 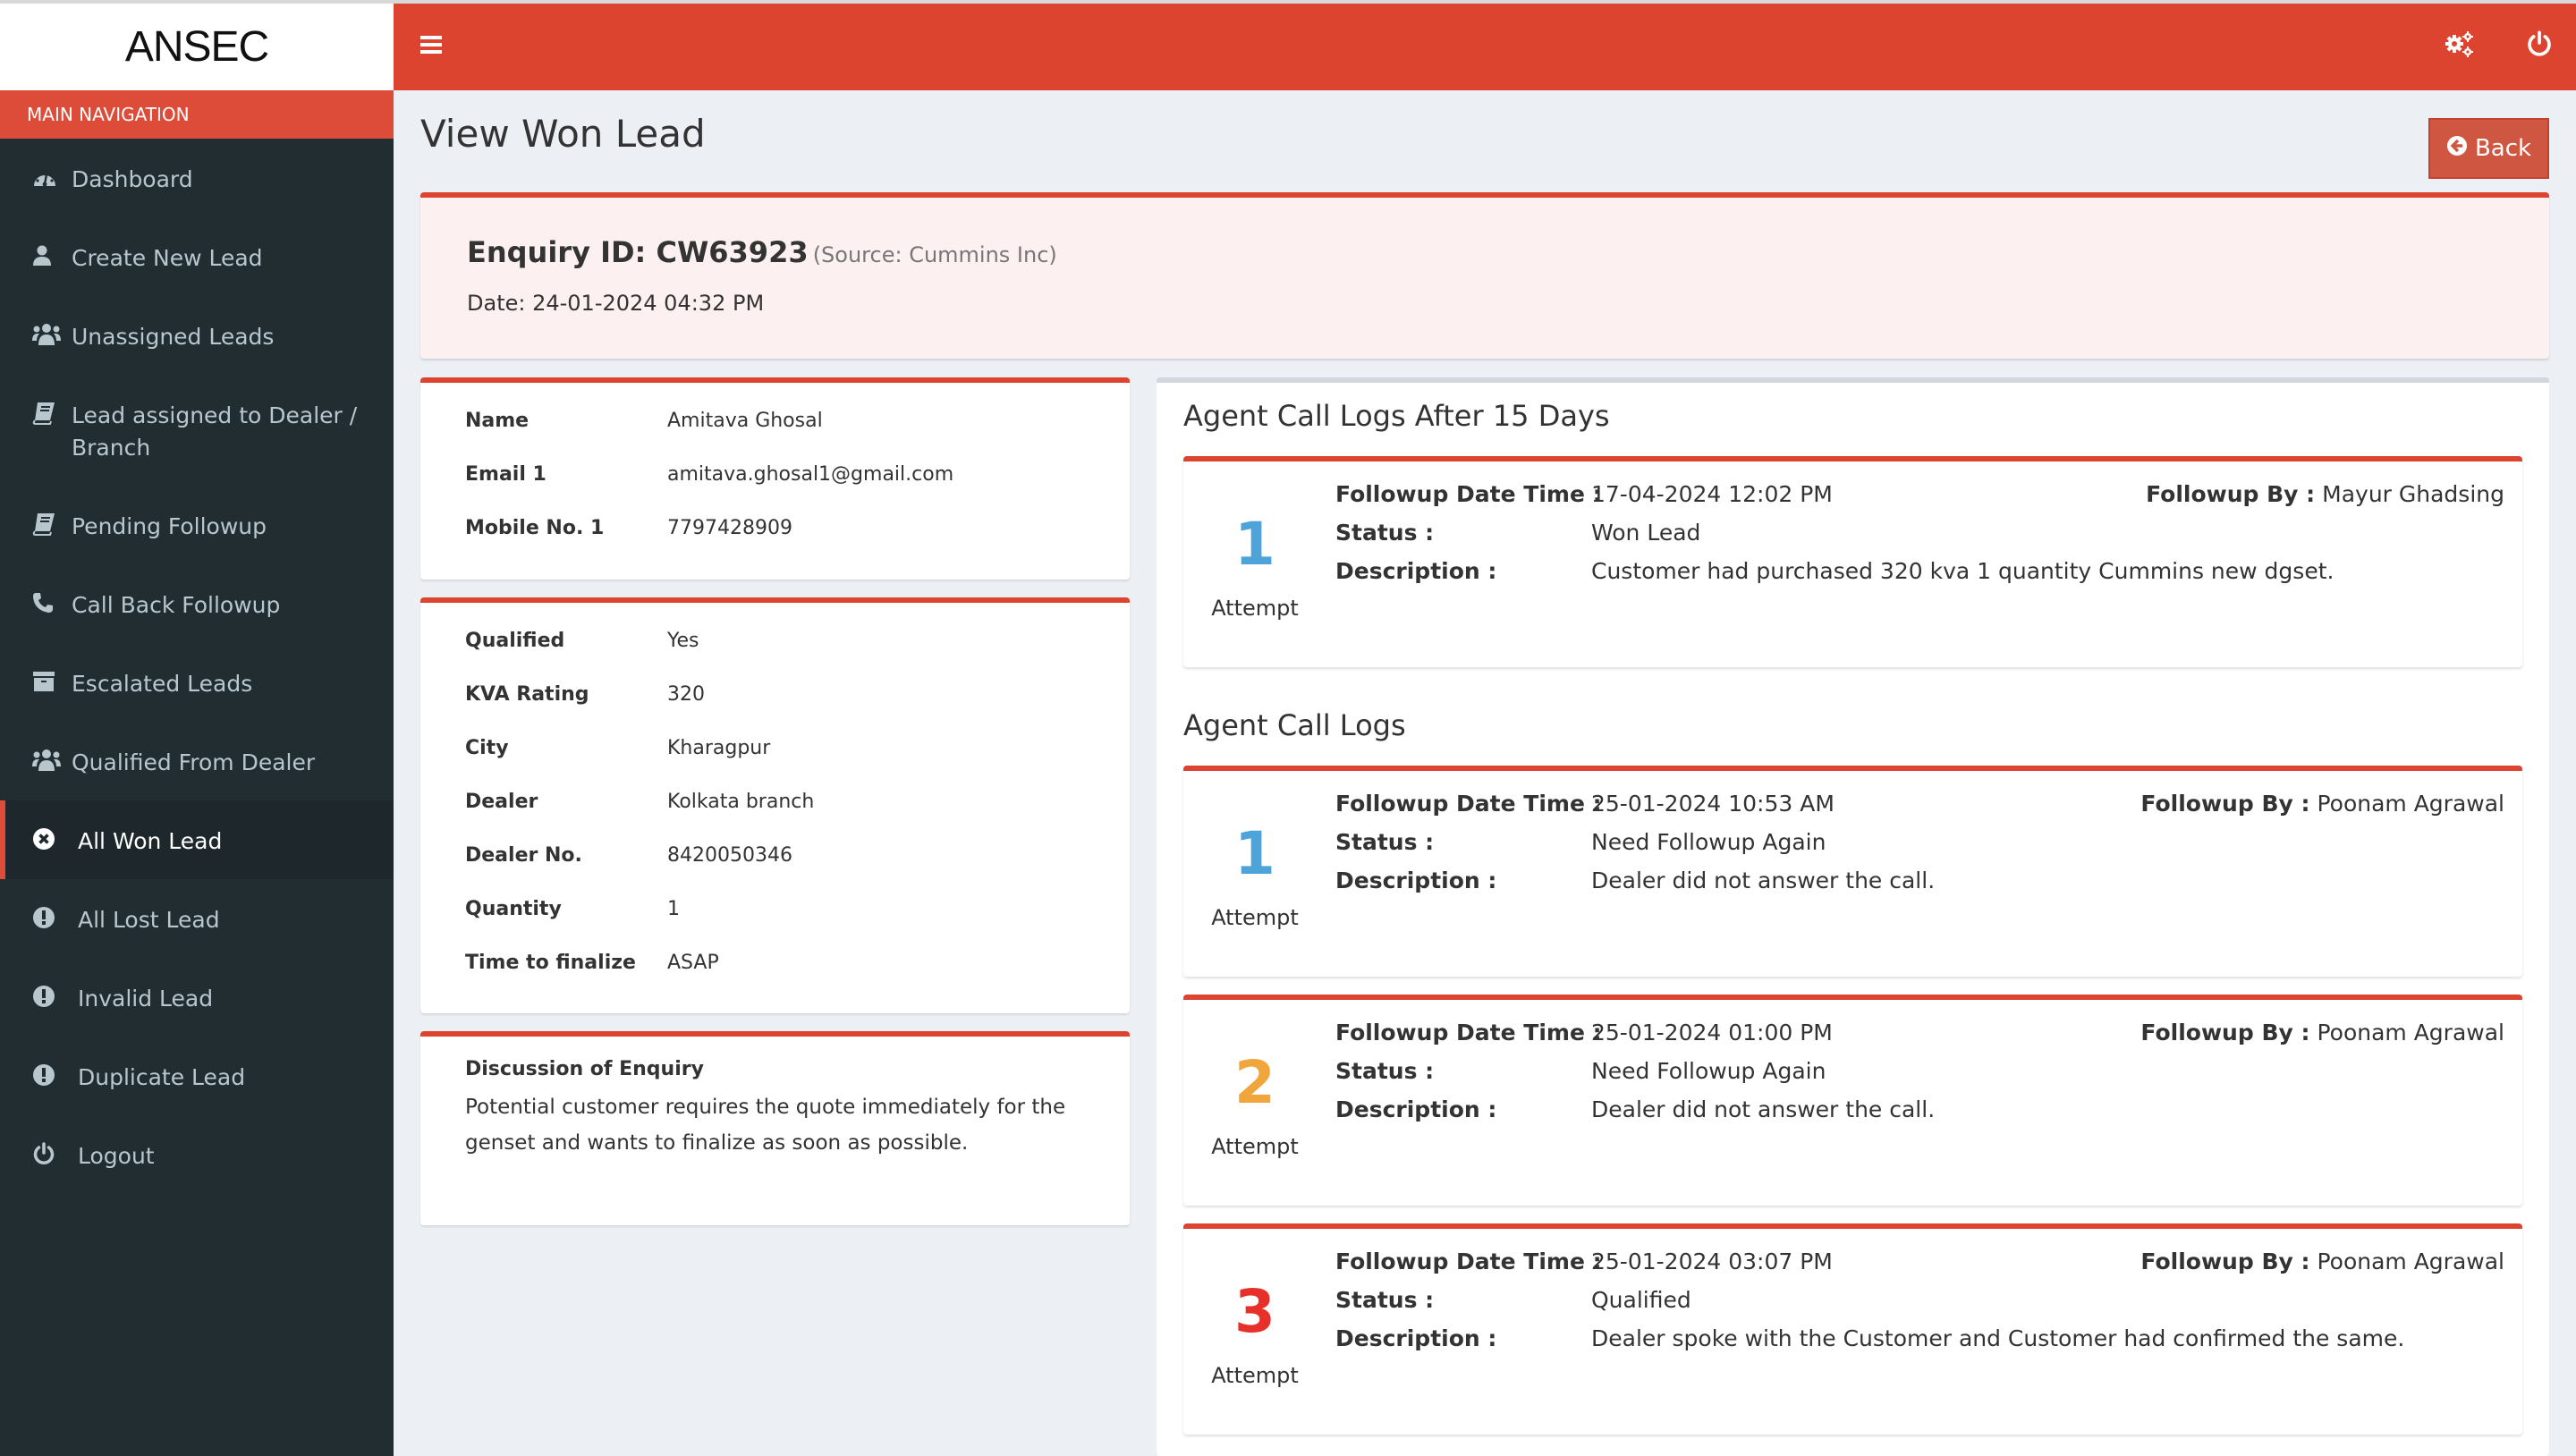 What do you see at coordinates (1713, 804) in the screenshot?
I see `field-value: 25-01-2024 10:53 AM` at bounding box center [1713, 804].